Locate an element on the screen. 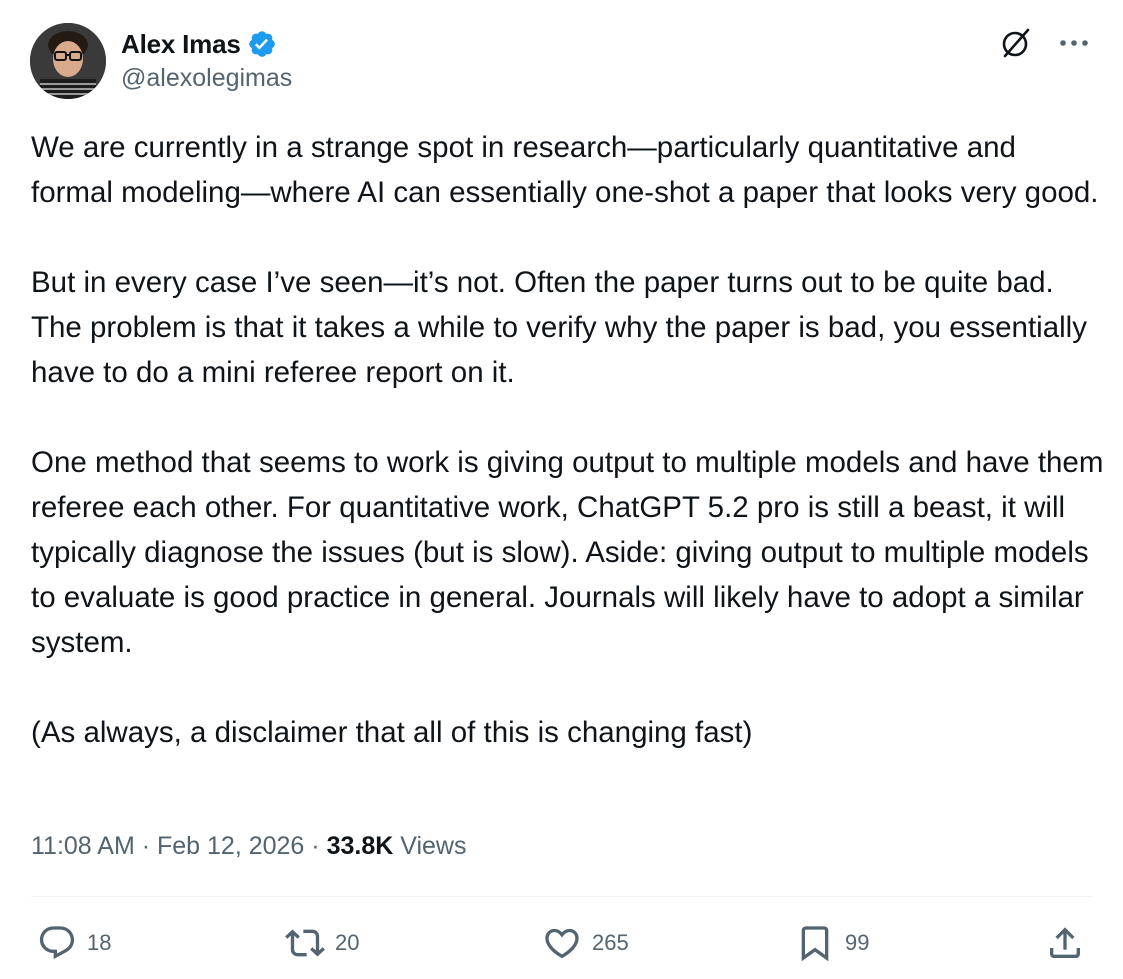 Image resolution: width=1123 pixels, height=979 pixels. reply-count: 18 is located at coordinates (99, 942).